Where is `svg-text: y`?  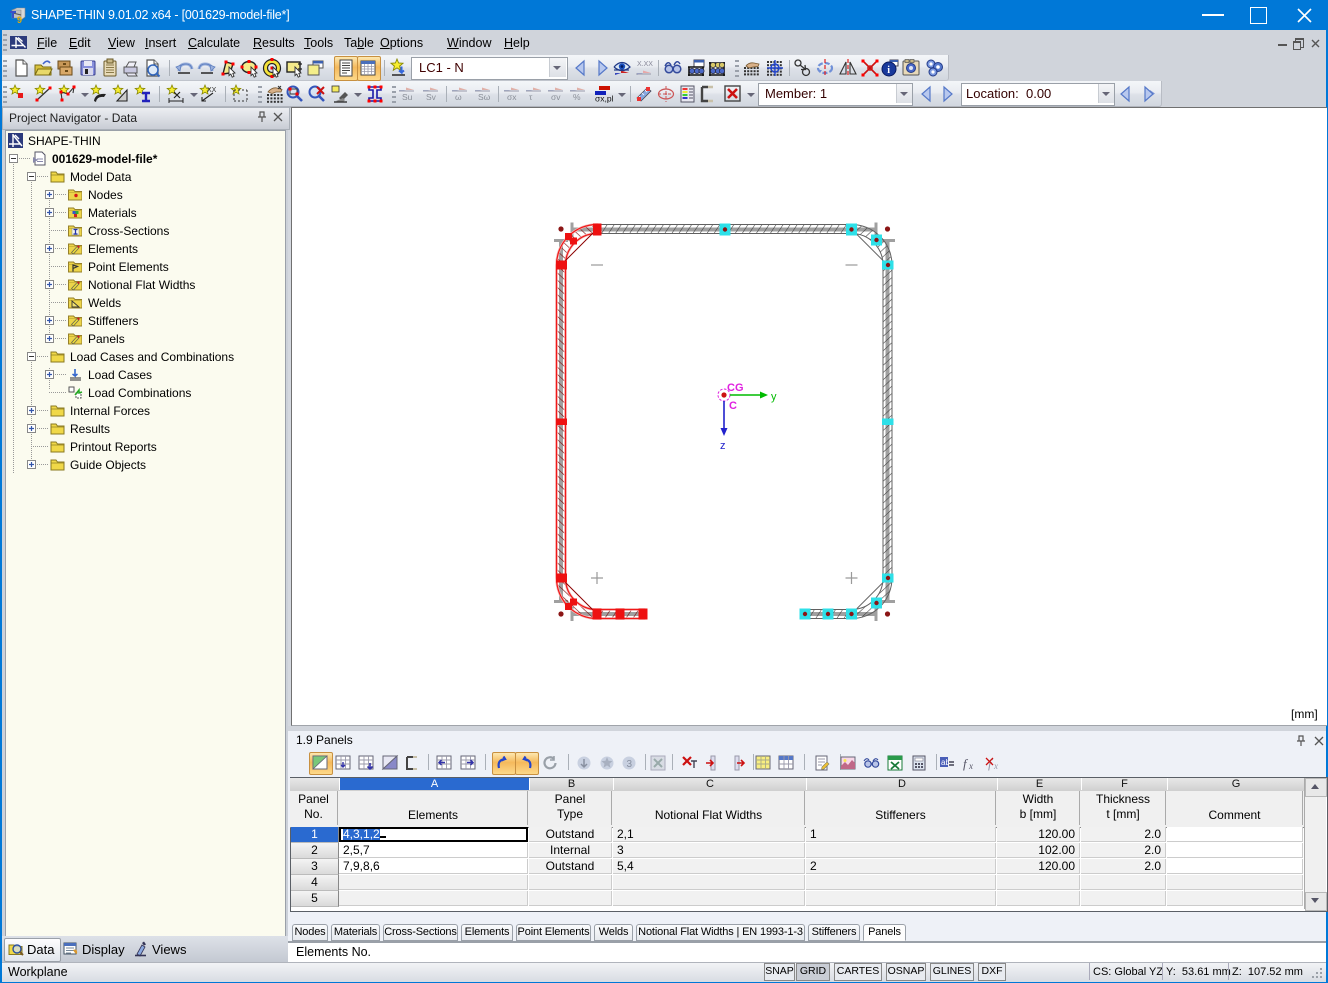
svg-text: y is located at coordinates (774, 397).